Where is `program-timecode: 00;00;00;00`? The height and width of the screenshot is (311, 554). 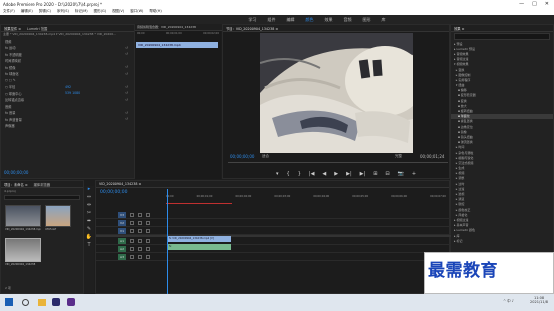
program-timecode: 00;00;00;00 is located at coordinates (242, 156).